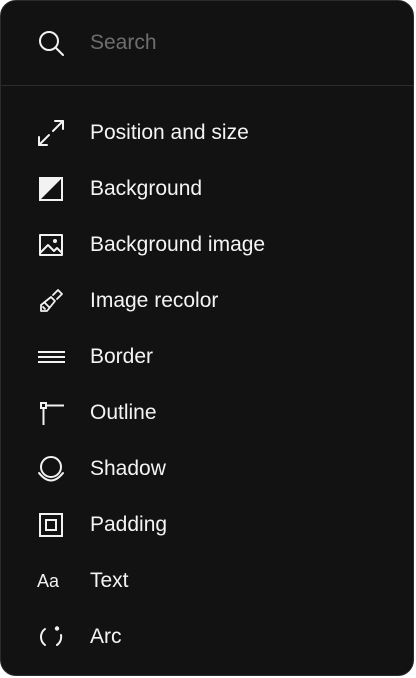 The width and height of the screenshot is (416, 678). Describe the element at coordinates (207, 413) in the screenshot. I see `menu-item-outline: Outline` at that location.